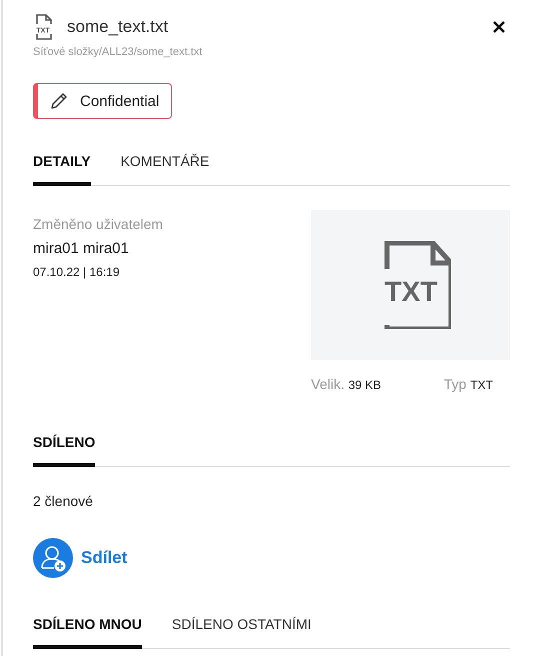 Image resolution: width=541 pixels, height=656 pixels. What do you see at coordinates (242, 632) in the screenshot?
I see `tab: SDÍLENO OSTATNÍMI` at bounding box center [242, 632].